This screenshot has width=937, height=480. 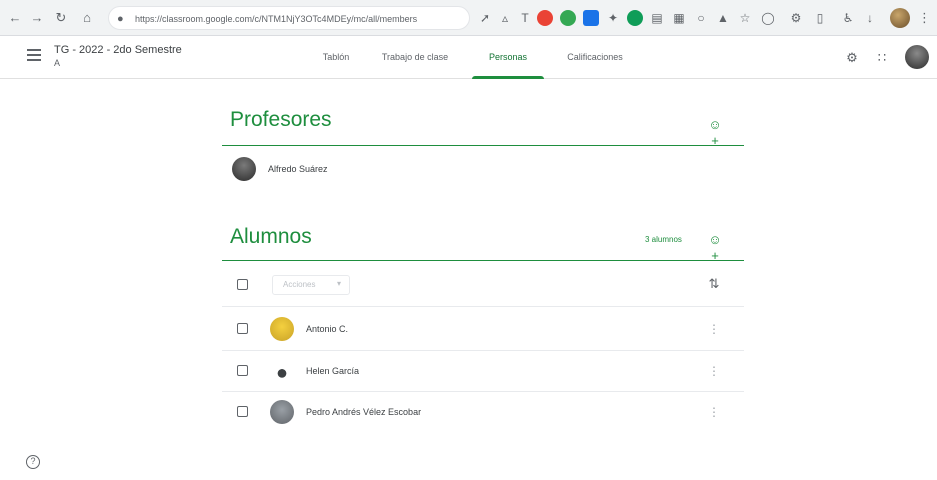 I want to click on tab-search-icon: ◯, so click(x=768, y=18).